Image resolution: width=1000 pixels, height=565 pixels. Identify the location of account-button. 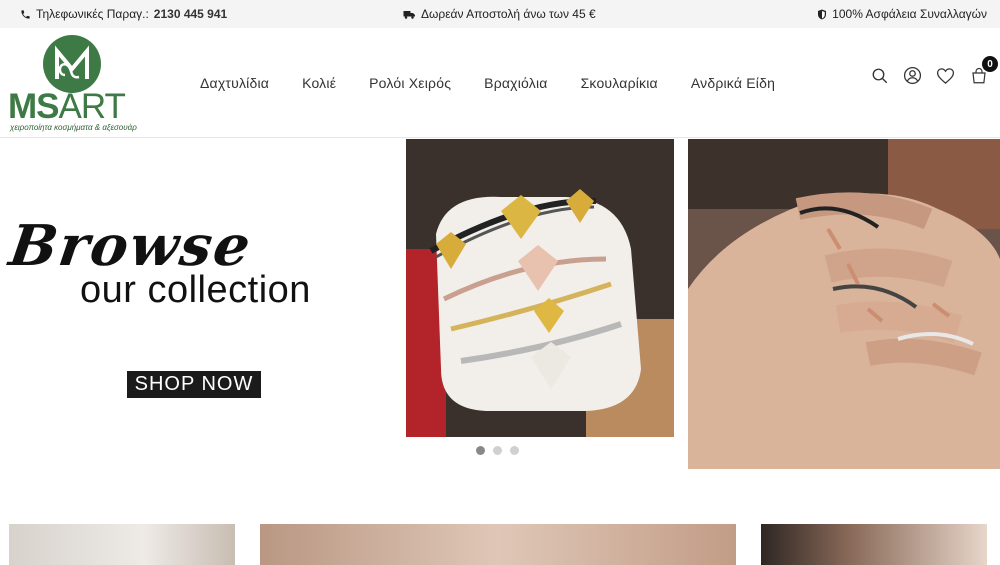
(912, 75).